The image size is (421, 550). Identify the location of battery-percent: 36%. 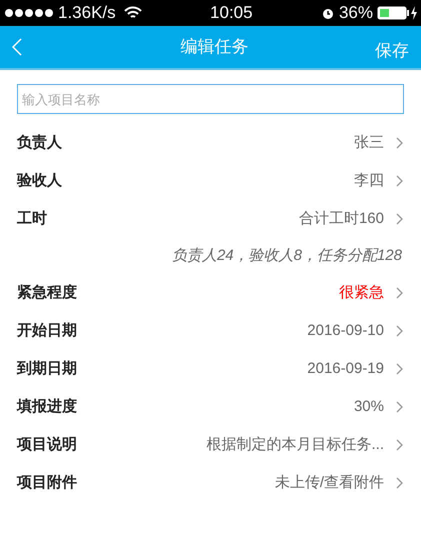
(355, 13).